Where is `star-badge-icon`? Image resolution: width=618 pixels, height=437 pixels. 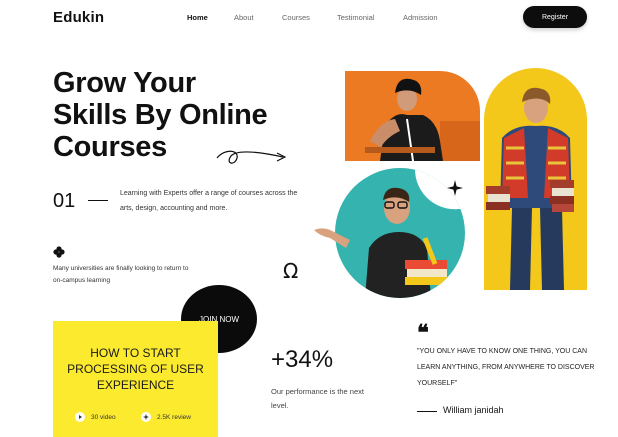
star-badge-icon is located at coordinates (146, 417).